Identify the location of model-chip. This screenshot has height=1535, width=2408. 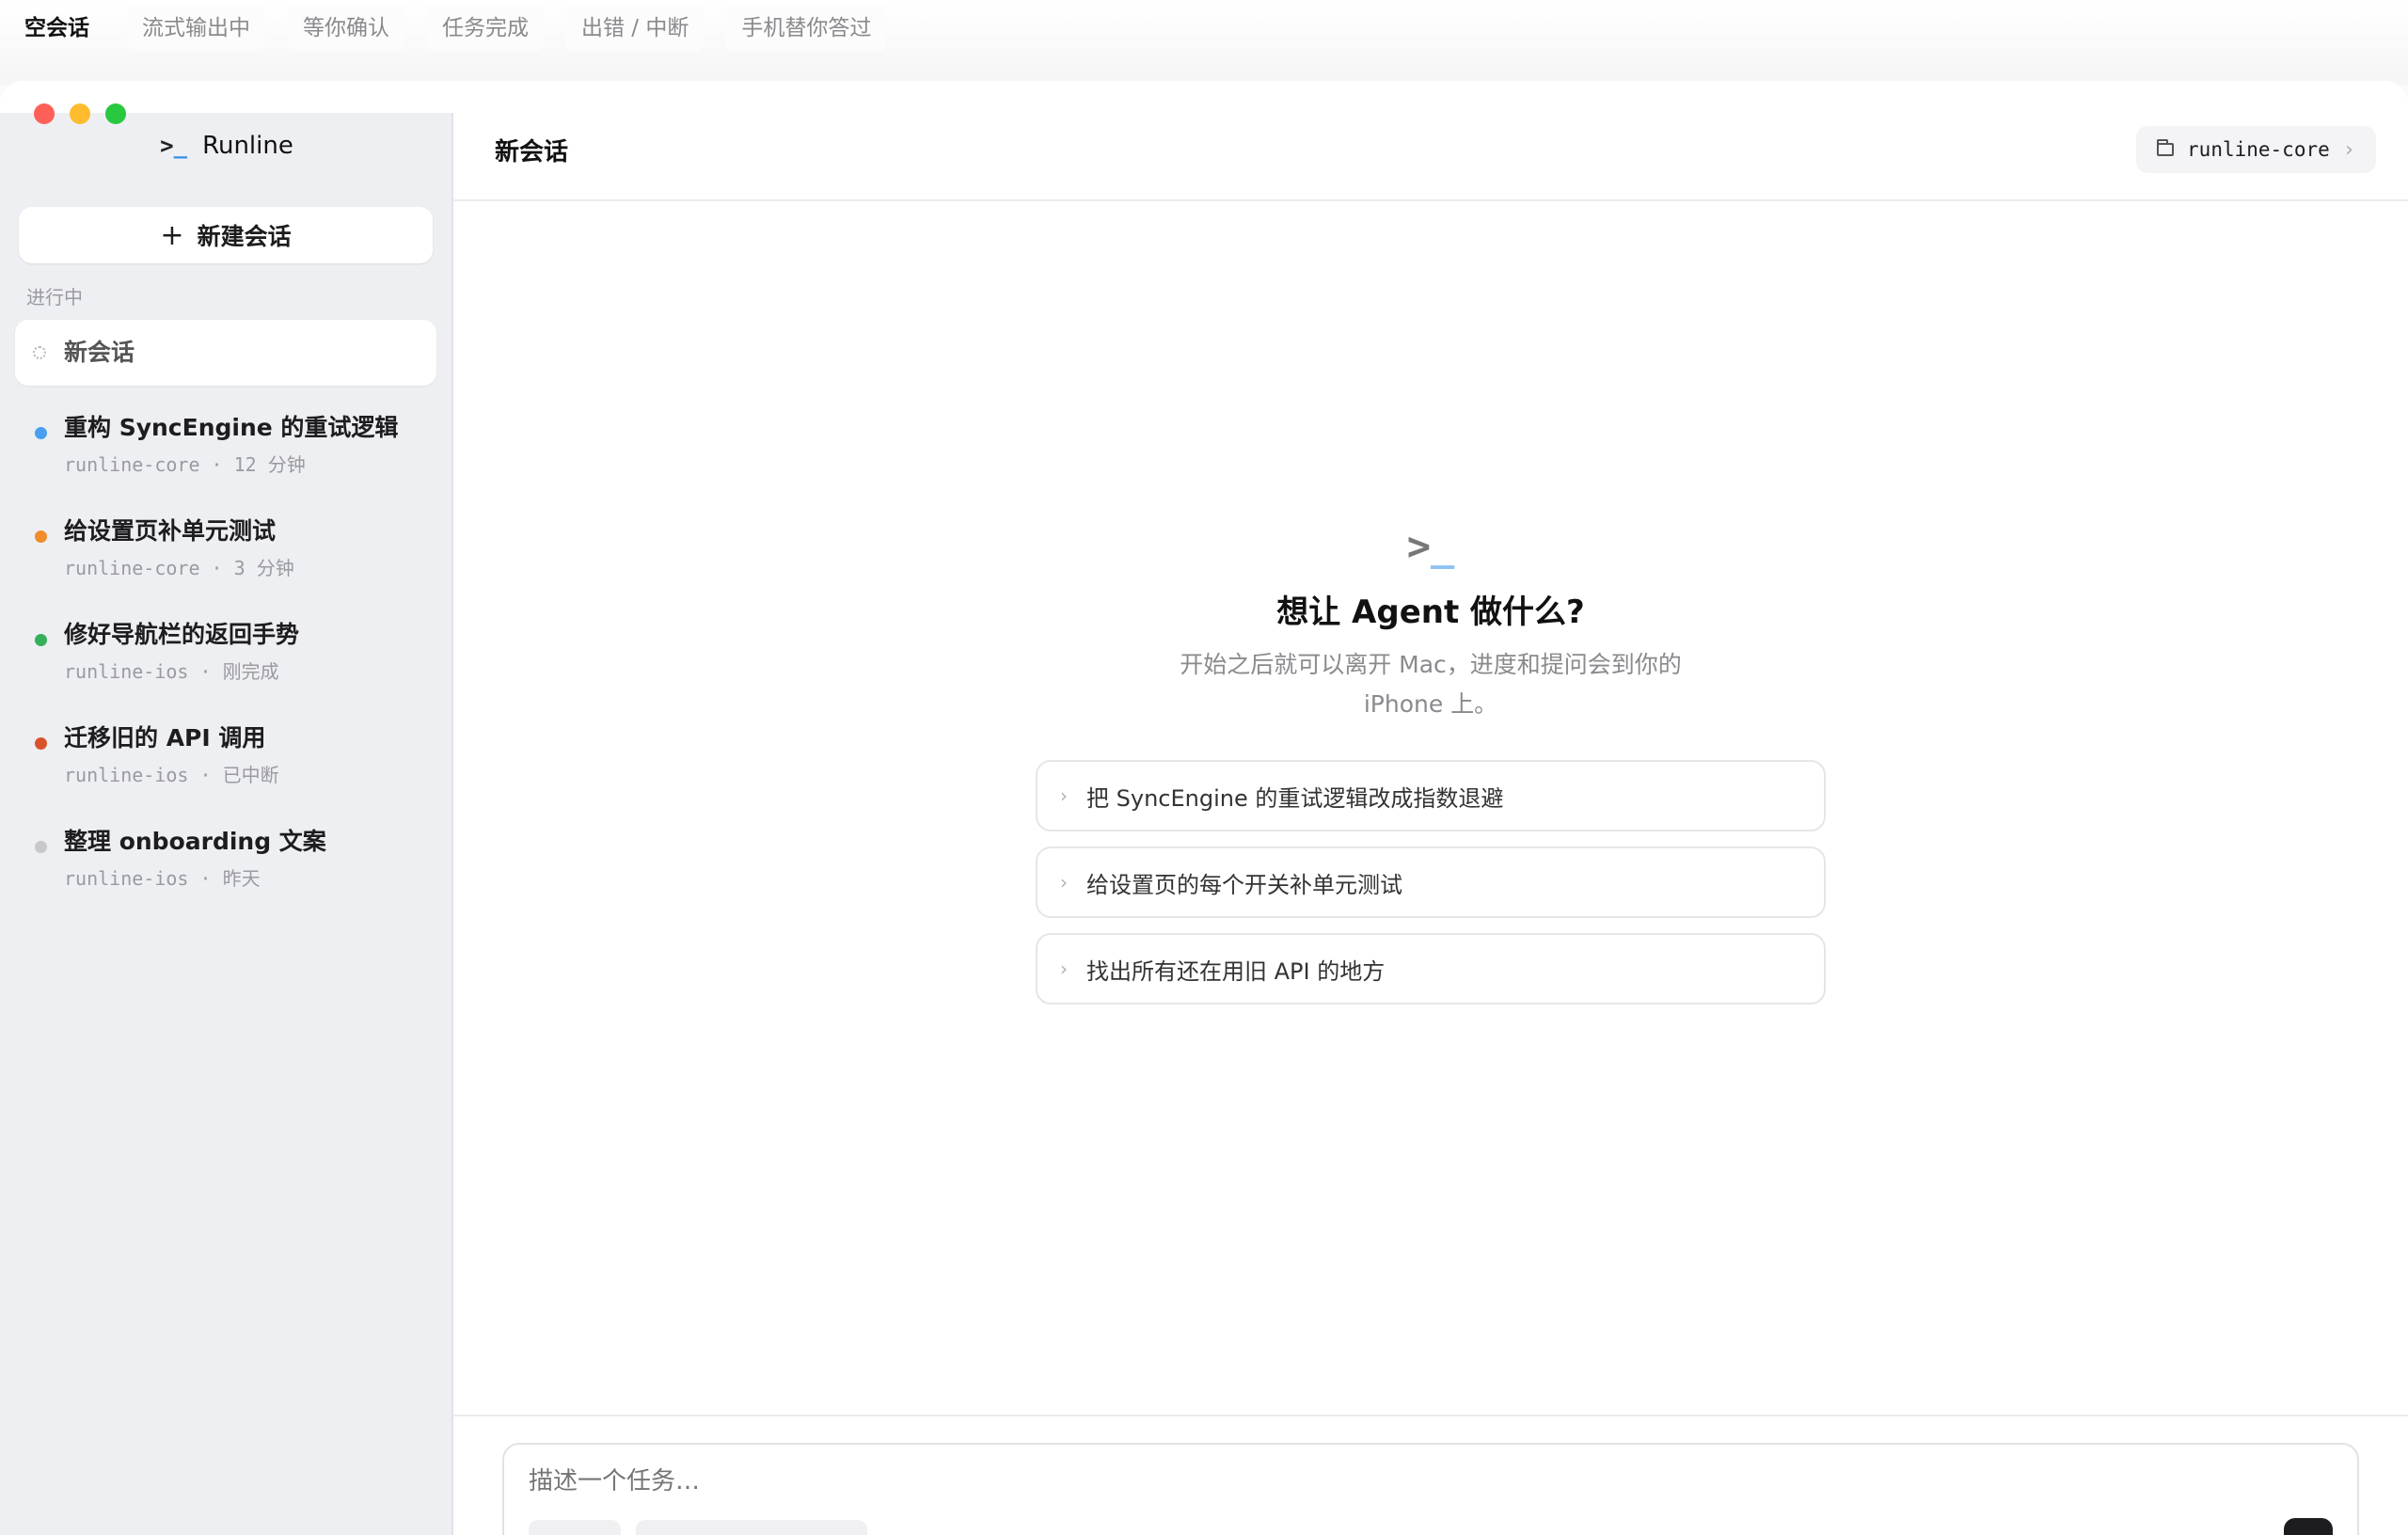
(751, 1527).